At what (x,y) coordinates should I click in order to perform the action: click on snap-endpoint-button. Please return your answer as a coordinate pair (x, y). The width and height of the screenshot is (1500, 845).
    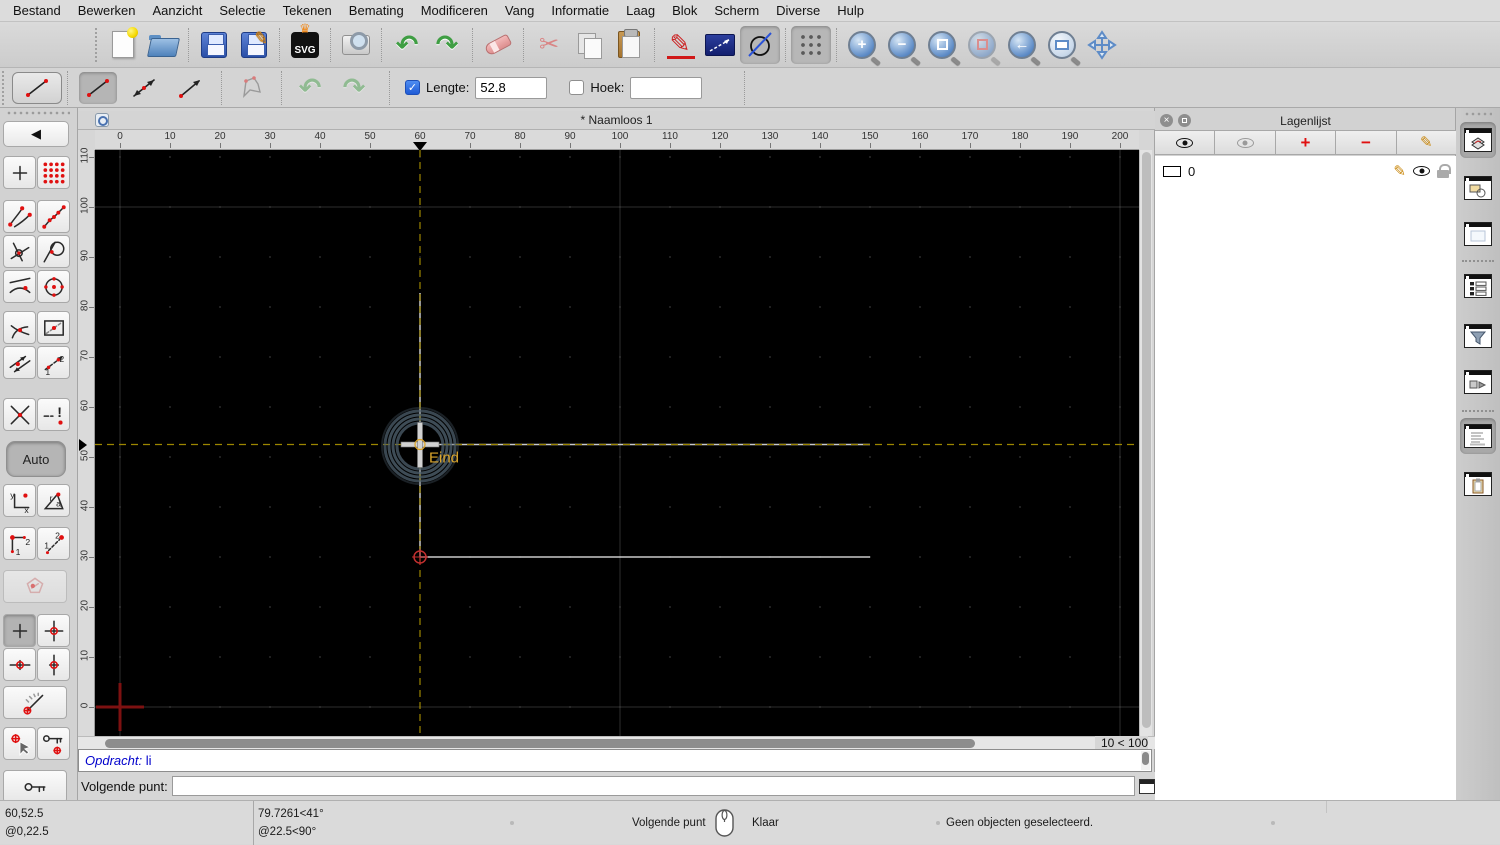
    Looking at the image, I should click on (19, 216).